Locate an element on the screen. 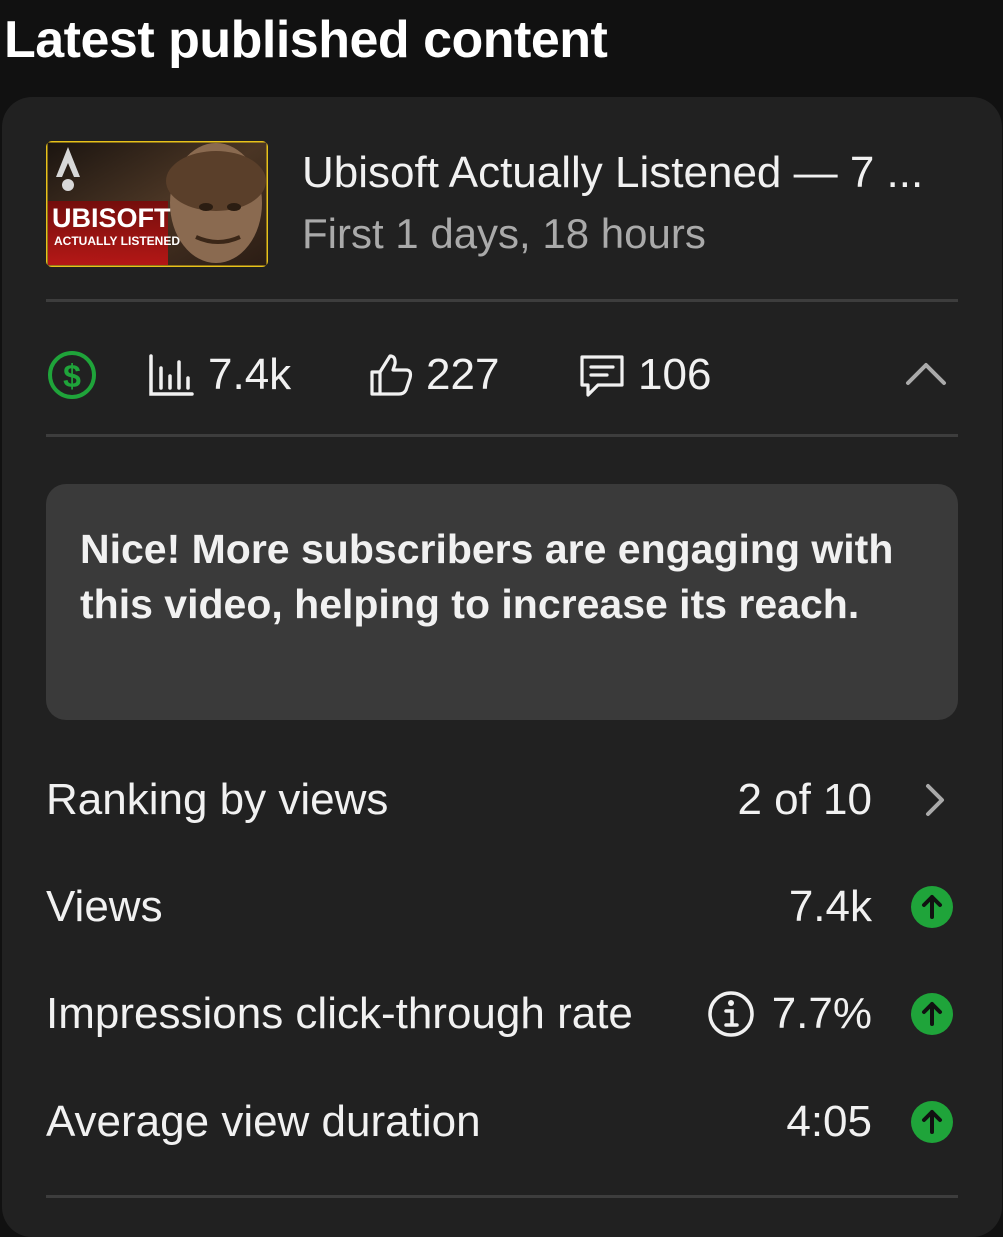 The width and height of the screenshot is (1003, 1237). metric-row-views: Views 7.4k is located at coordinates (502, 907).